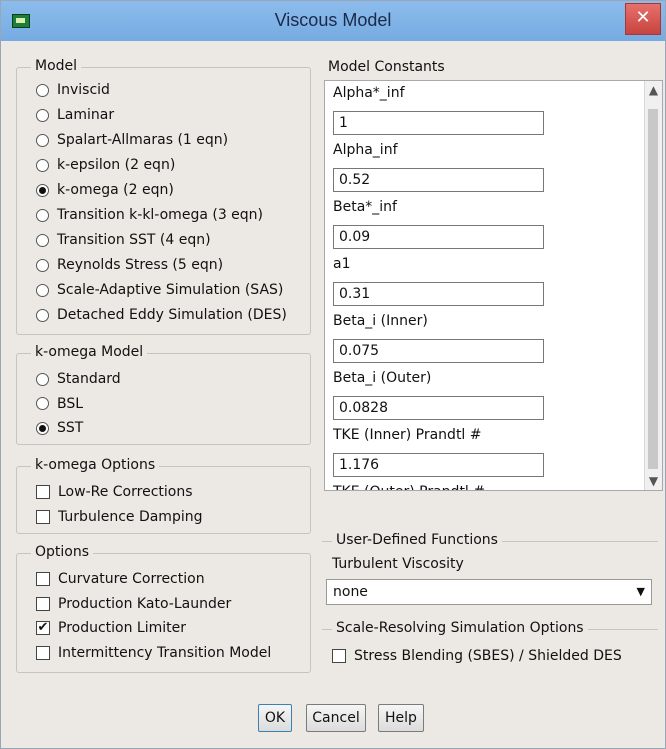 The image size is (666, 749). I want to click on model-option-label: Transition k-kl-omega (3 eqn), so click(160, 215).